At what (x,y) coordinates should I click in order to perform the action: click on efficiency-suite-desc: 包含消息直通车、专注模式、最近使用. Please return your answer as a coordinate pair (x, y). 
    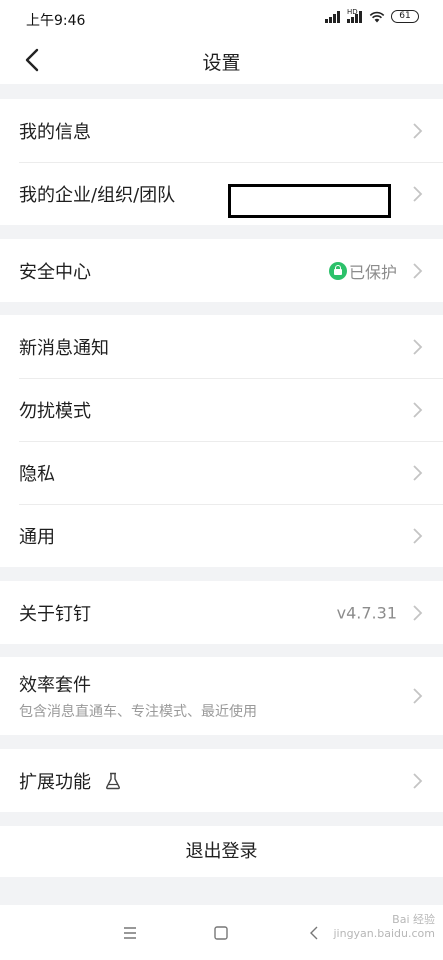
    Looking at the image, I should click on (138, 712).